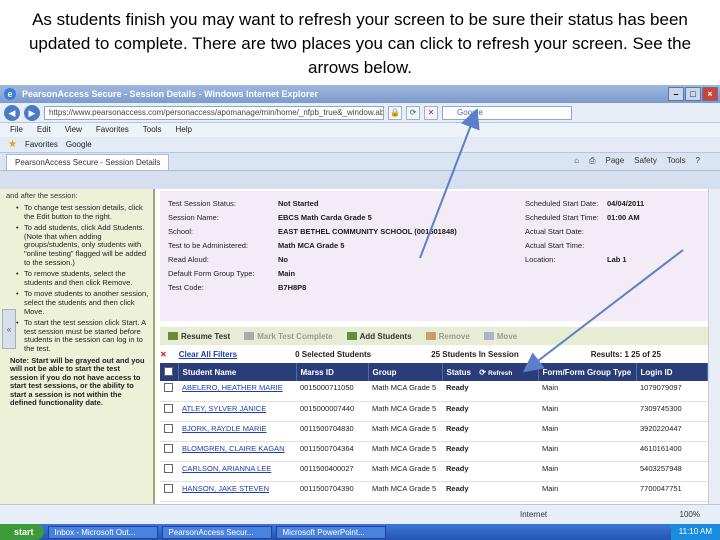 Image resolution: width=720 pixels, height=540 pixels. Describe the element at coordinates (88, 161) in the screenshot. I see `tab-session-details: PearsonAccess Secure - Session Details` at that location.